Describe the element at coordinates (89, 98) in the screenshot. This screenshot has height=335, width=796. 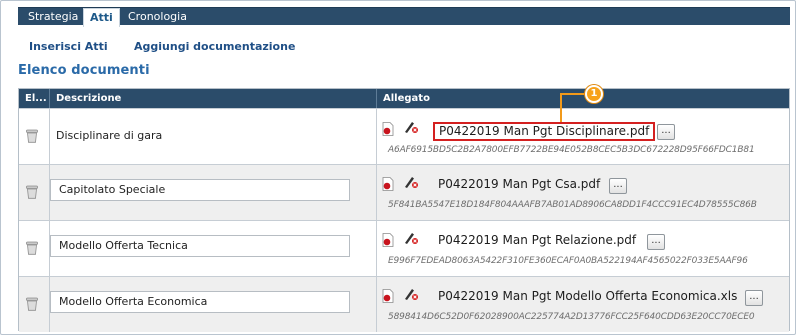
I see `column-header-descrizione: Descrizione` at that location.